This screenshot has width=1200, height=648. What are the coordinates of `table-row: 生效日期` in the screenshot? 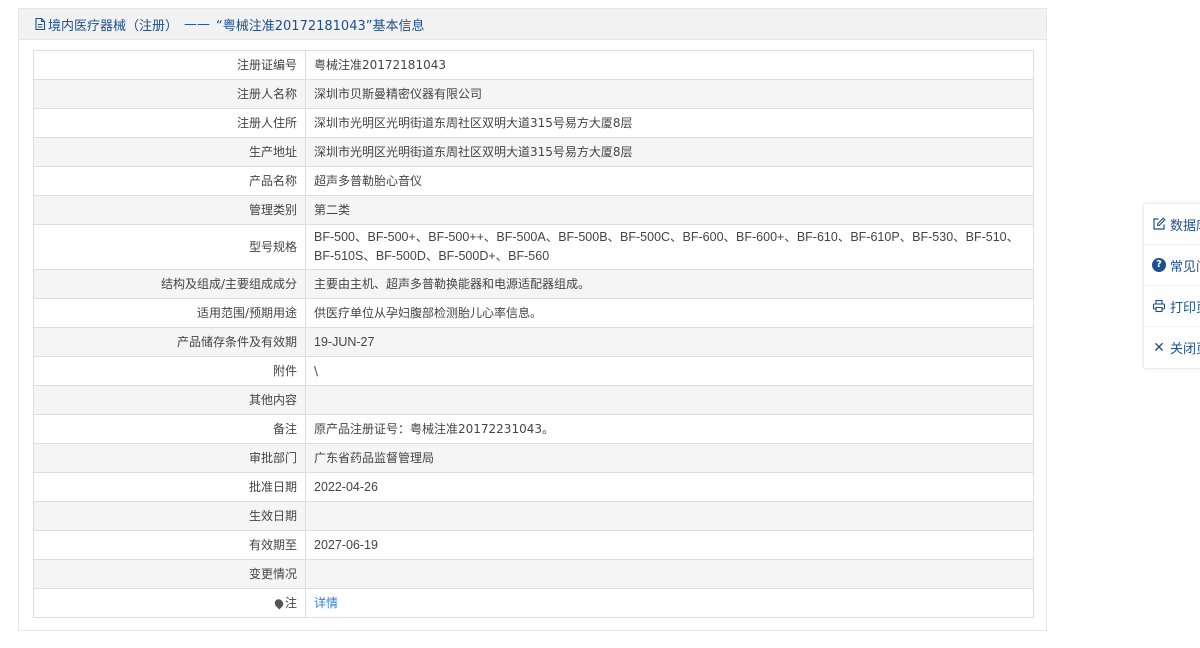 It's located at (533, 516).